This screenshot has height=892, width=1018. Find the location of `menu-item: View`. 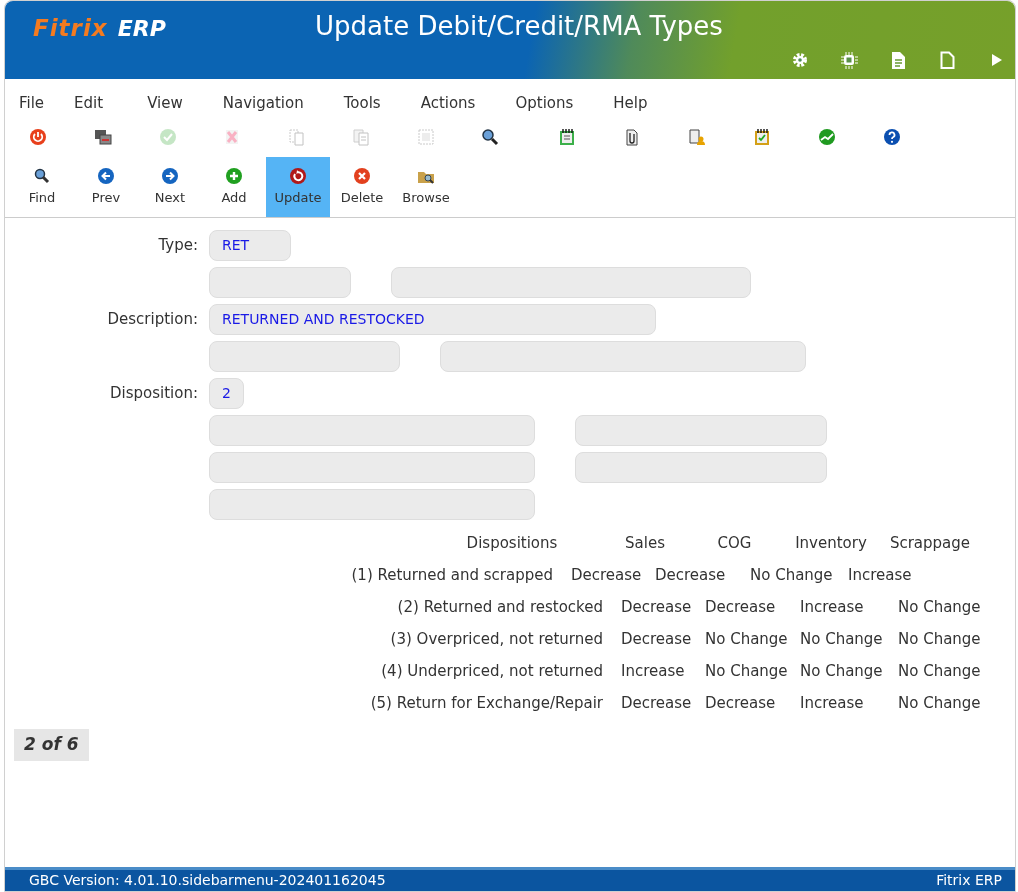

menu-item: View is located at coordinates (165, 103).